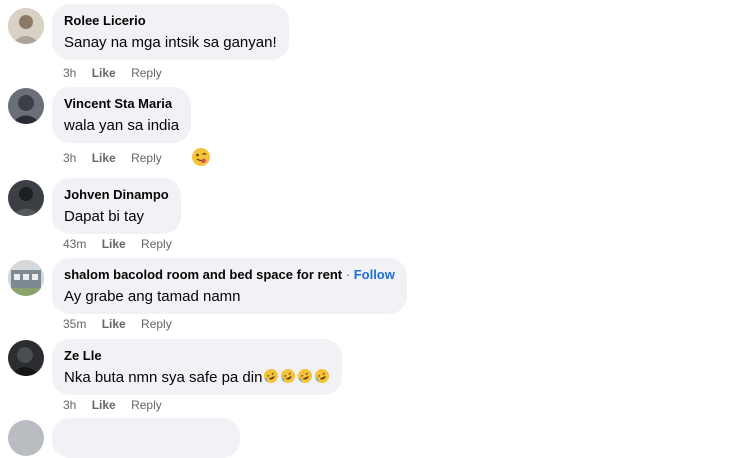 This screenshot has height=458, width=750. Describe the element at coordinates (146, 438) in the screenshot. I see `comment-bubble` at that location.